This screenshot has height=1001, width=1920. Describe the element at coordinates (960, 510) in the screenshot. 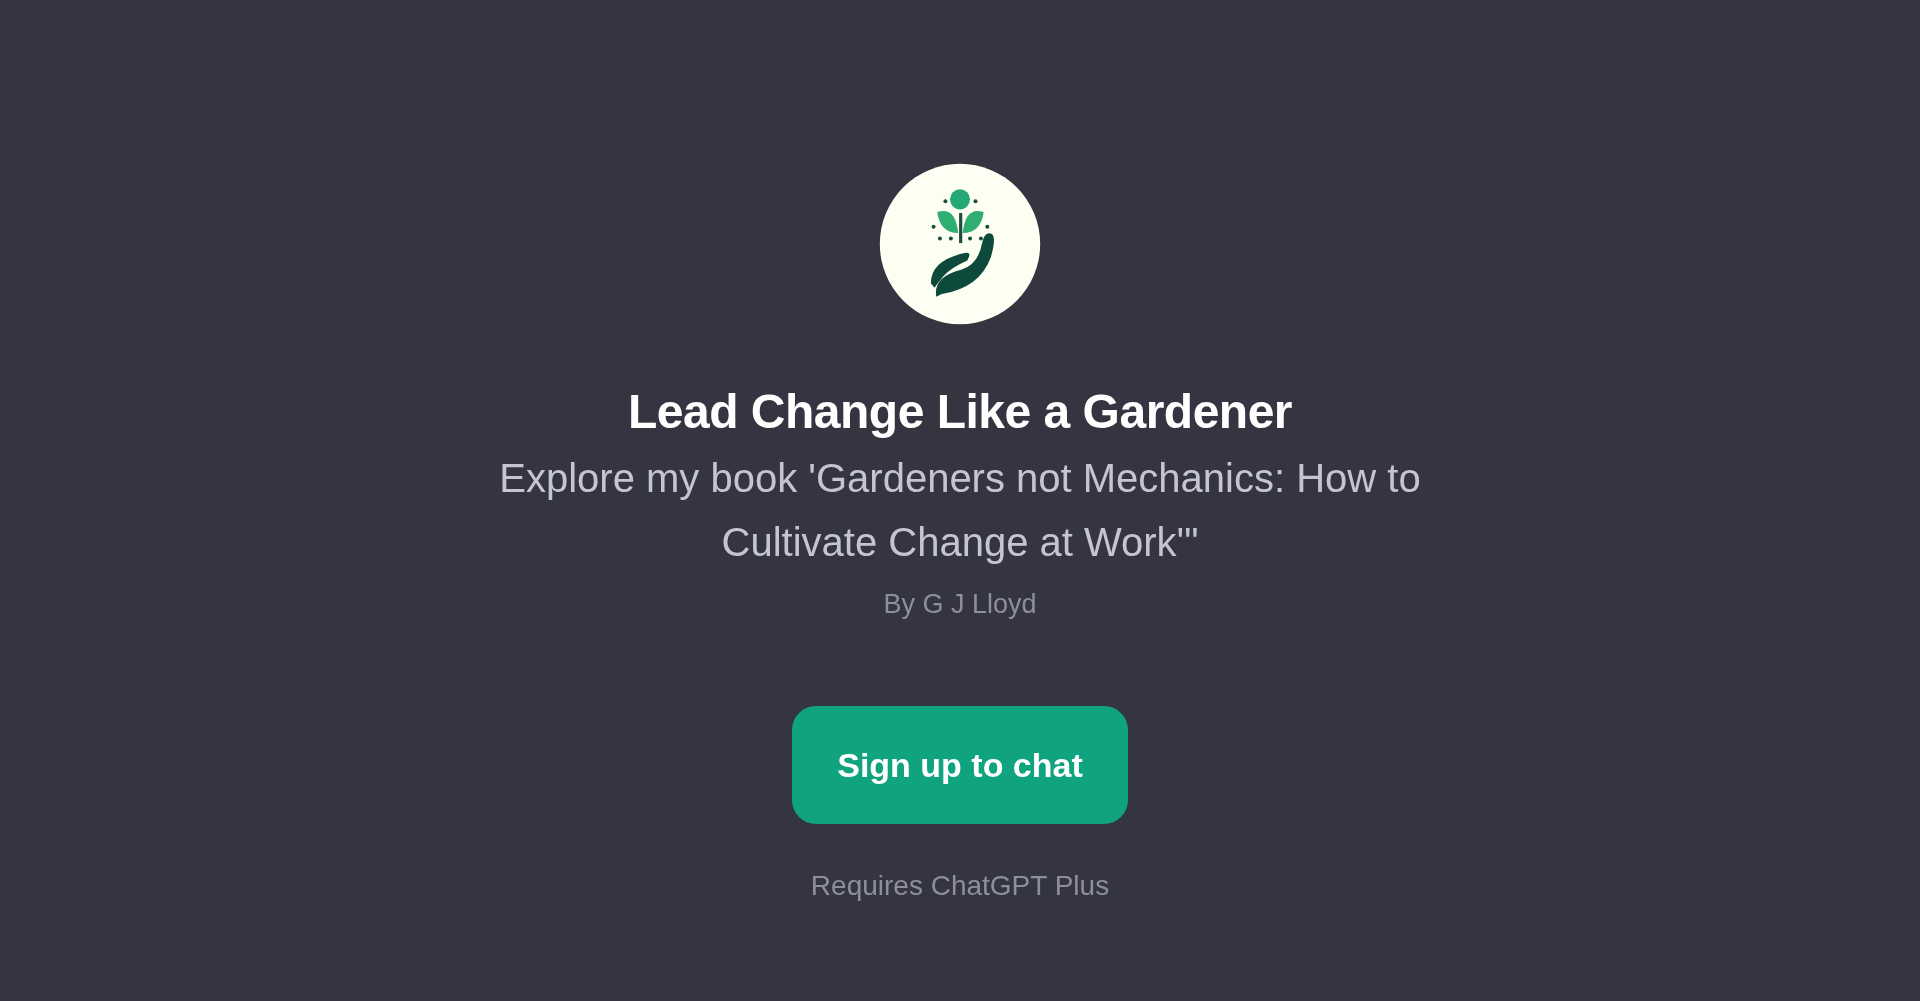

I see `gpt-description: Explore my book 'Gardeners not Mechanics: How to Cultivate Change at Work'"` at that location.